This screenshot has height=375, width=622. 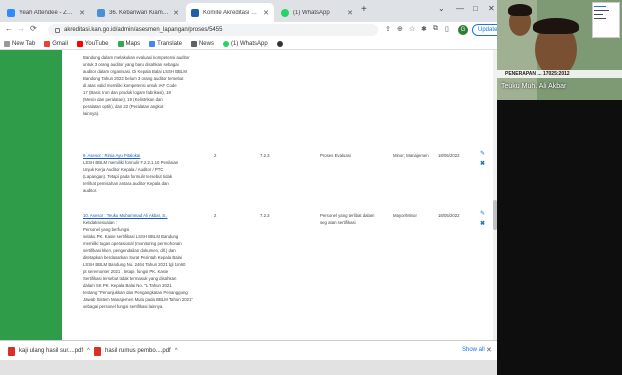 I want to click on tab-search-icon: ⌄, so click(x=441, y=8).